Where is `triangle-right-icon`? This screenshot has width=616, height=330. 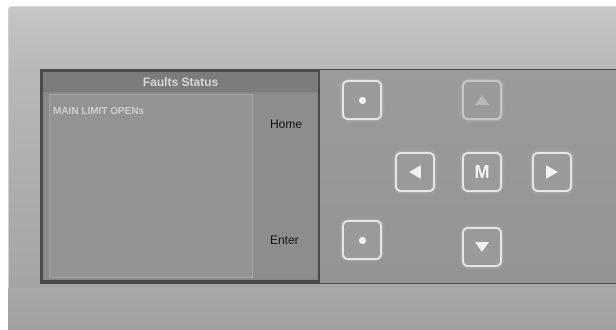 triangle-right-icon is located at coordinates (552, 172).